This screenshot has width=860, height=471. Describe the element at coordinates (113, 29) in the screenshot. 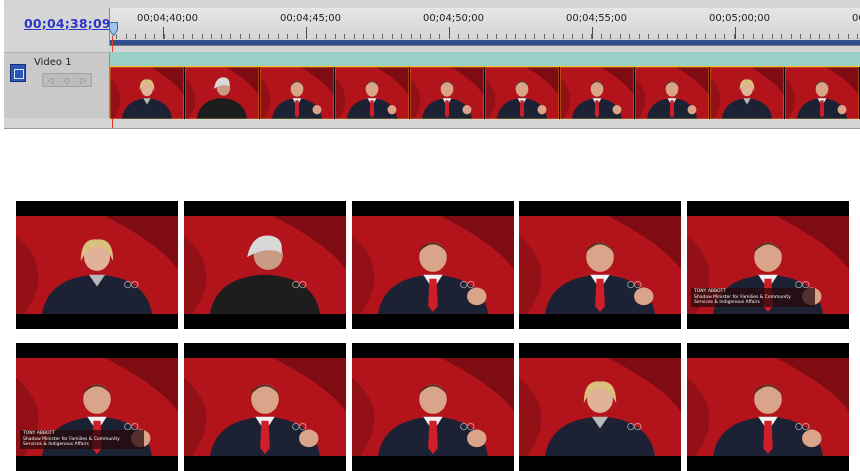

I see `playhead-marker-icon` at that location.